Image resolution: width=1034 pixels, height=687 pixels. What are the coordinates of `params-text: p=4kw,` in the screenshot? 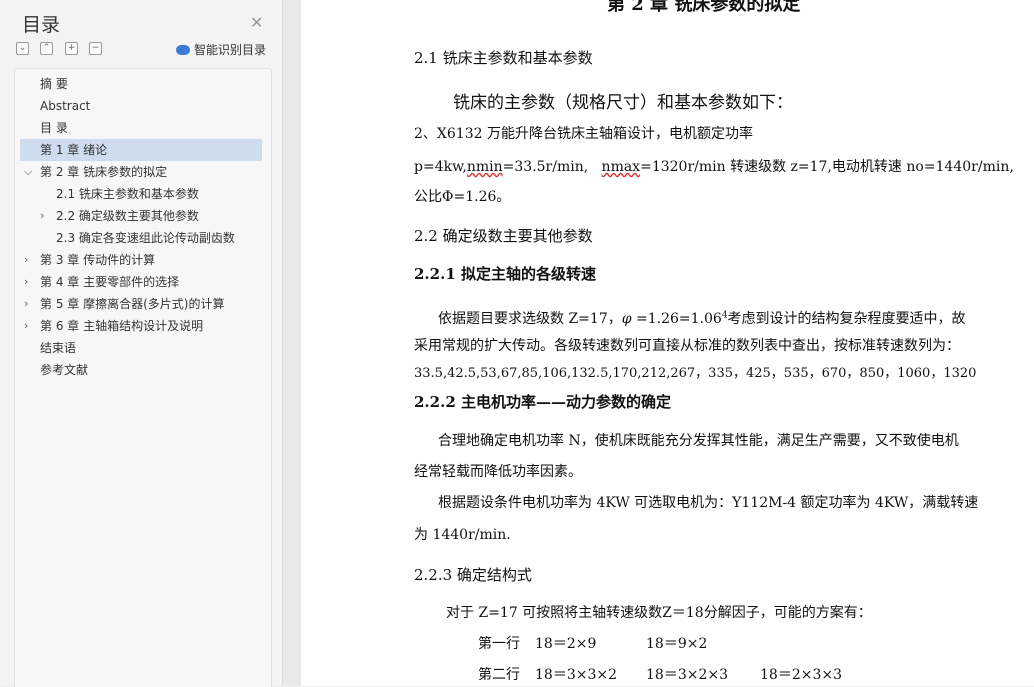 It's located at (440, 167).